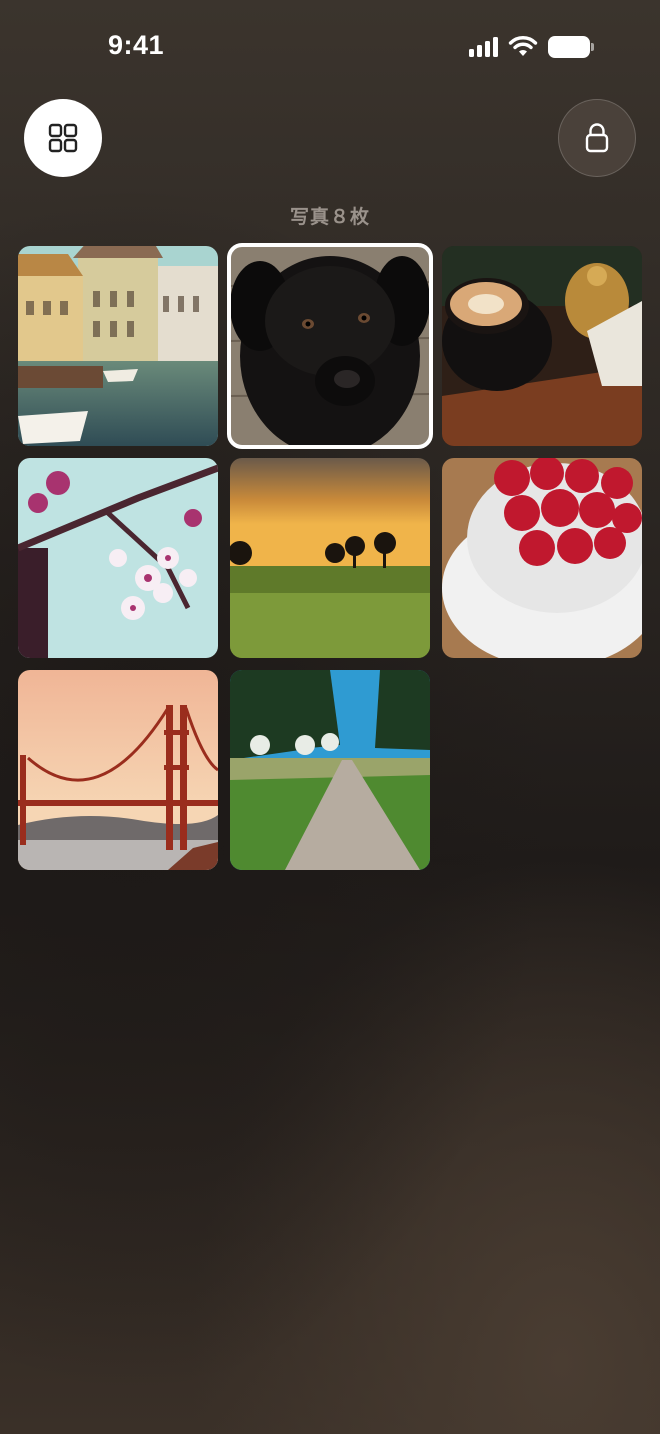  What do you see at coordinates (118, 346) in the screenshot?
I see `photo-canal-town` at bounding box center [118, 346].